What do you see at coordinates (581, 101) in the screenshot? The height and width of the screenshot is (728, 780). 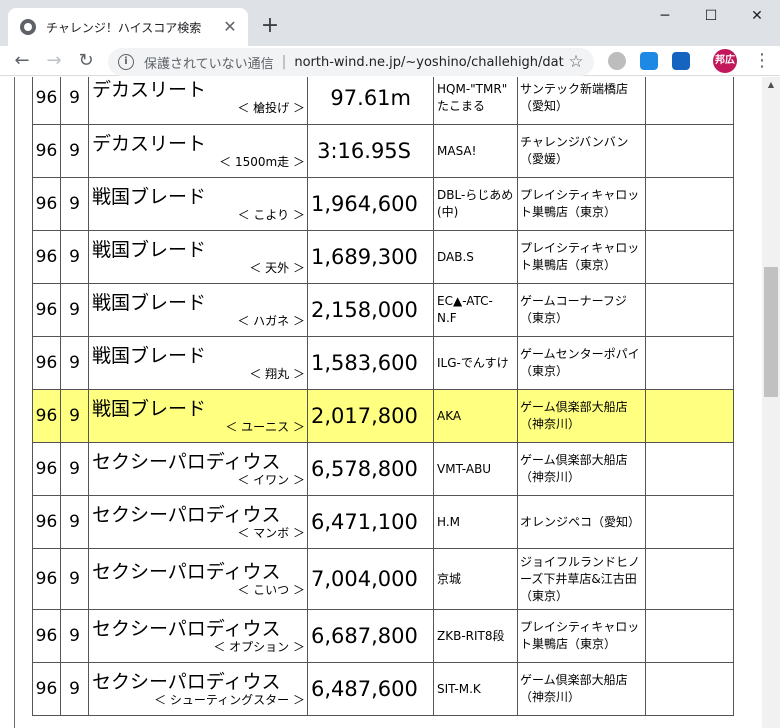 I see `cell-shop: サンテック新端橋店 （愛知）` at bounding box center [581, 101].